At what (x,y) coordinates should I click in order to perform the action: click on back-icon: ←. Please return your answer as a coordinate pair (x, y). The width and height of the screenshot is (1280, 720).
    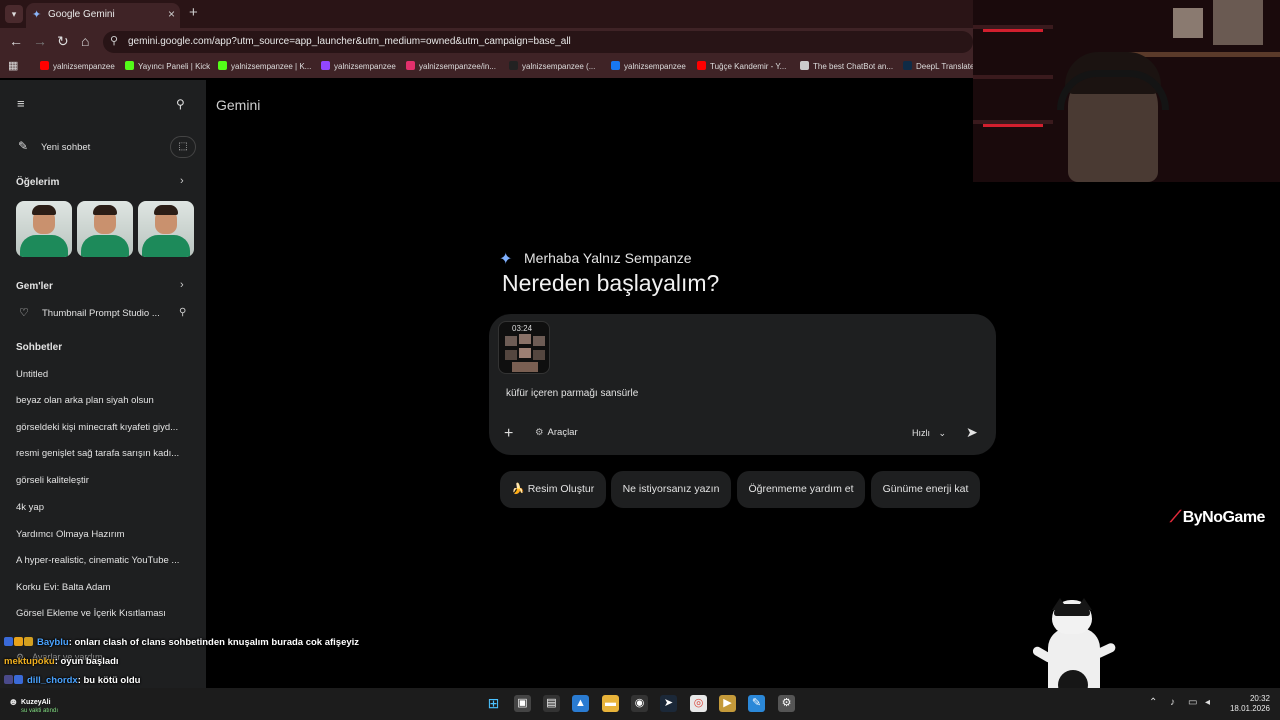
    Looking at the image, I should click on (16, 41).